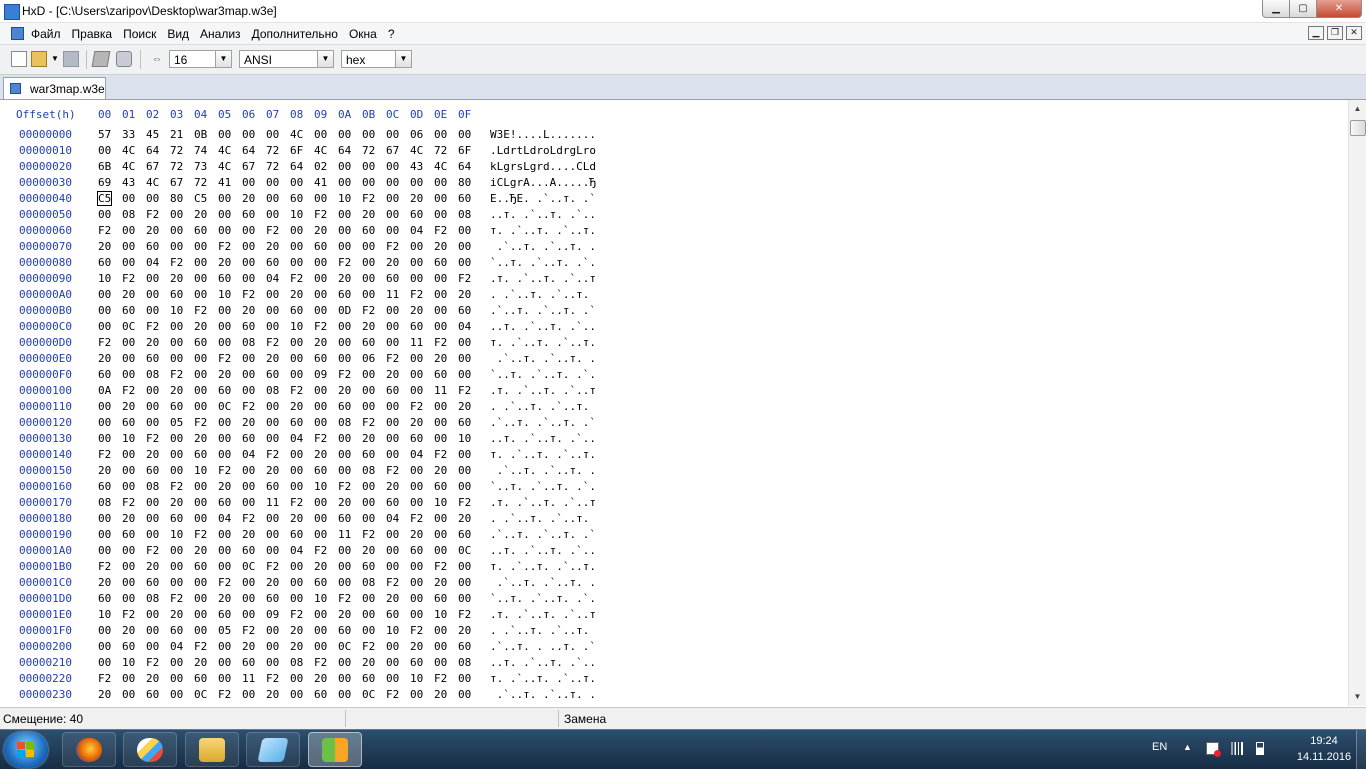  Describe the element at coordinates (543, 678) in the screenshot. I see `text-column: т. .`..т. .`..т.` at that location.